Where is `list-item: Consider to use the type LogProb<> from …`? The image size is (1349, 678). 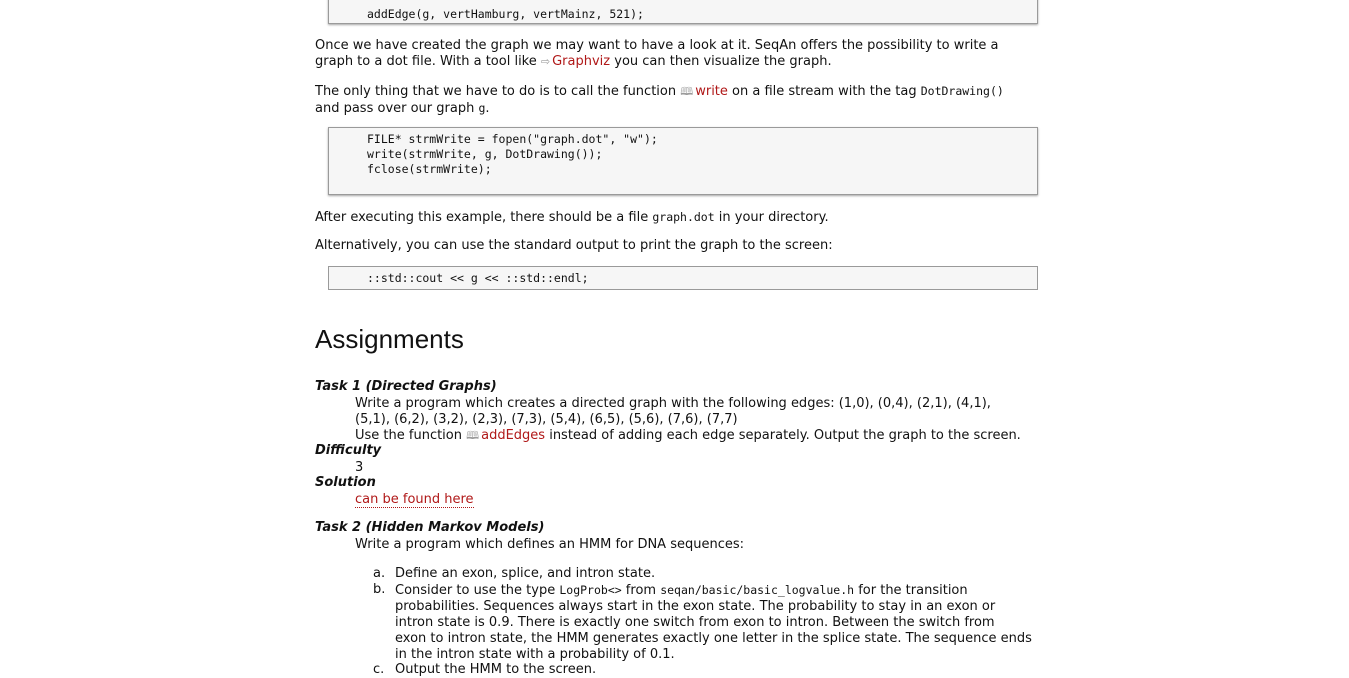 list-item: Consider to use the type LogProb<> from … is located at coordinates (713, 622).